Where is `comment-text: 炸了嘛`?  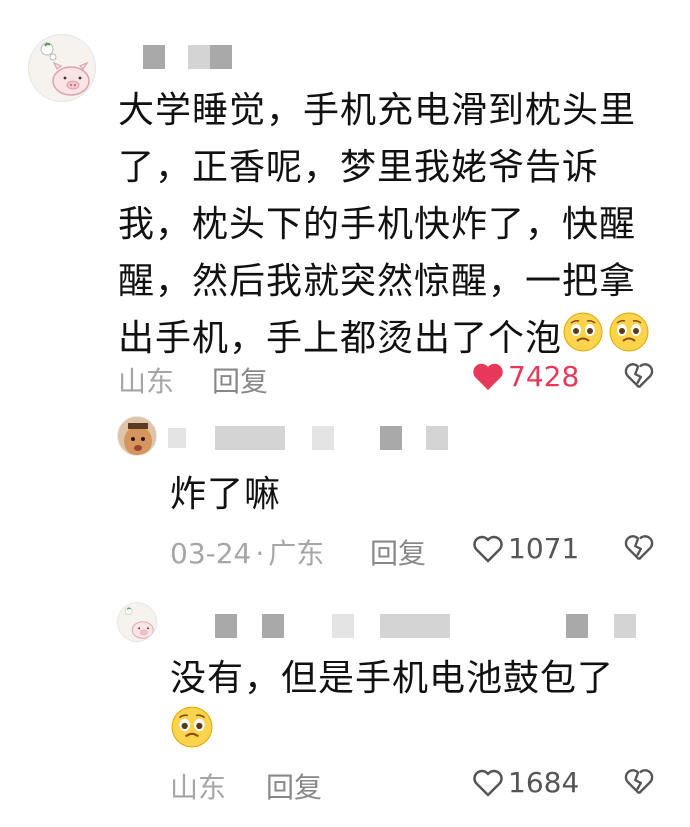
comment-text: 炸了嘛 is located at coordinates (226, 494).